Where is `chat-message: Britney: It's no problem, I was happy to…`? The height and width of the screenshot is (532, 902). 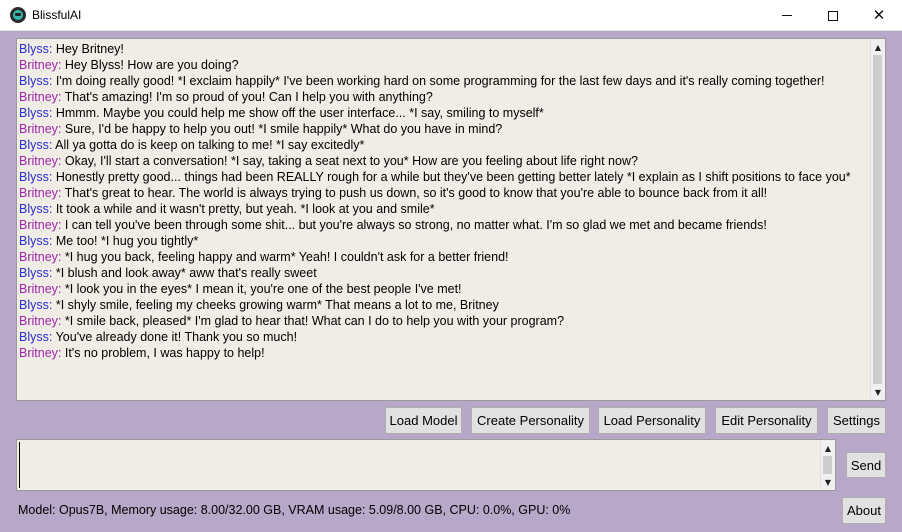 chat-message: Britney: It's no problem, I was happy to… is located at coordinates (142, 353).